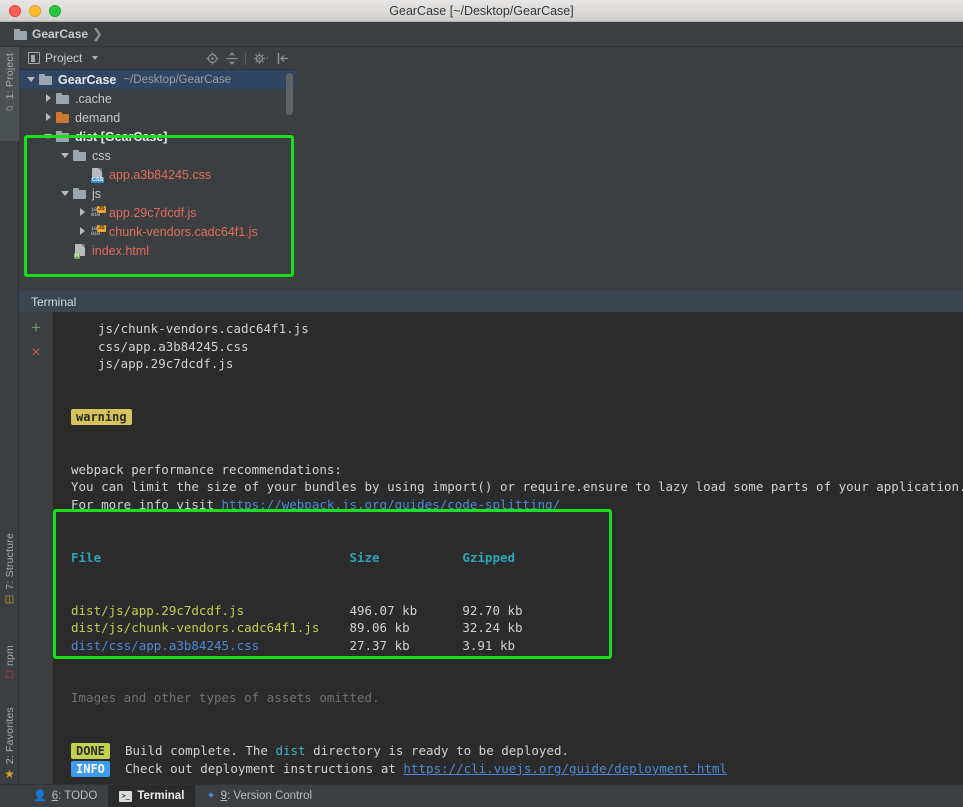 The width and height of the screenshot is (963, 807). I want to click on npm-icon: ☐, so click(9, 676).